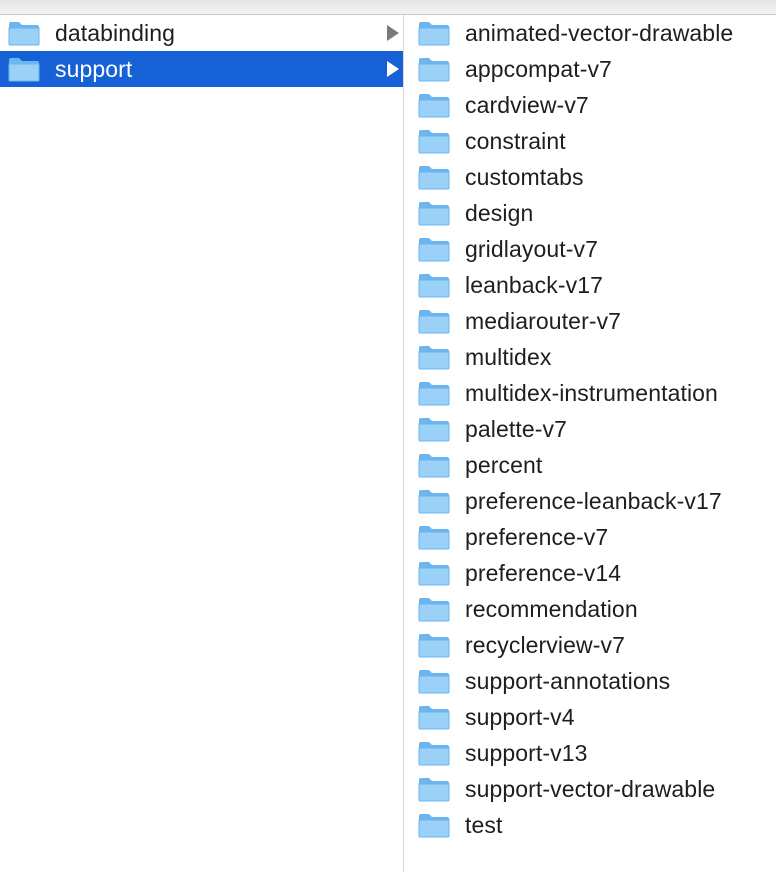  What do you see at coordinates (590, 105) in the screenshot?
I see `folder-row: cardview-v7` at bounding box center [590, 105].